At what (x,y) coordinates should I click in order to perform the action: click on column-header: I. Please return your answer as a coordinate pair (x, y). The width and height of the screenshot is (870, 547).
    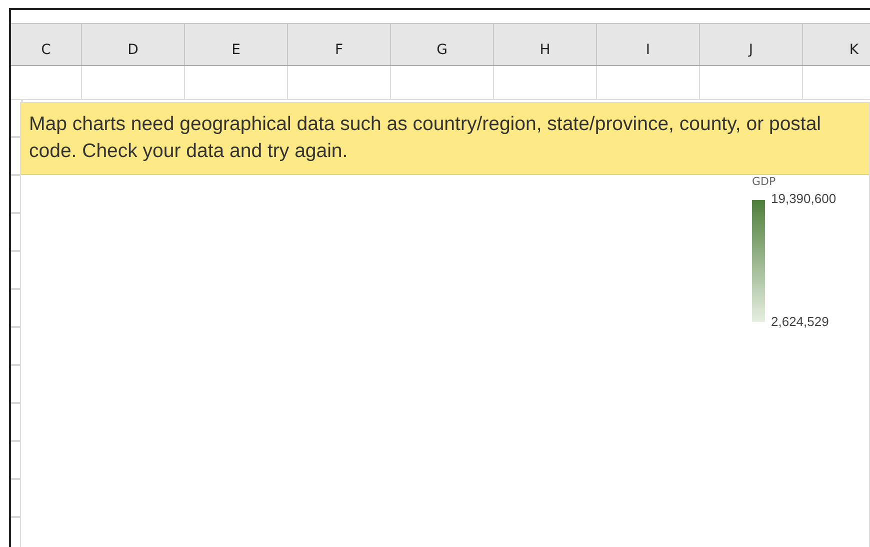
    Looking at the image, I should click on (648, 44).